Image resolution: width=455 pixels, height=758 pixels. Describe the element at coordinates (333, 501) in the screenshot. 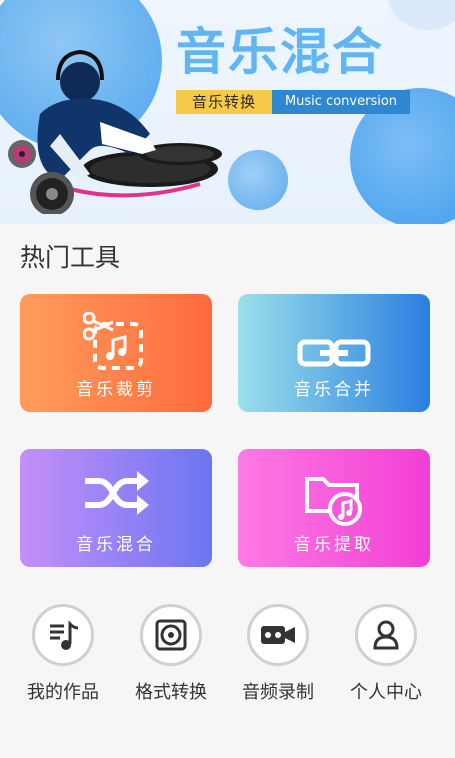

I see `folder-music-icon` at that location.